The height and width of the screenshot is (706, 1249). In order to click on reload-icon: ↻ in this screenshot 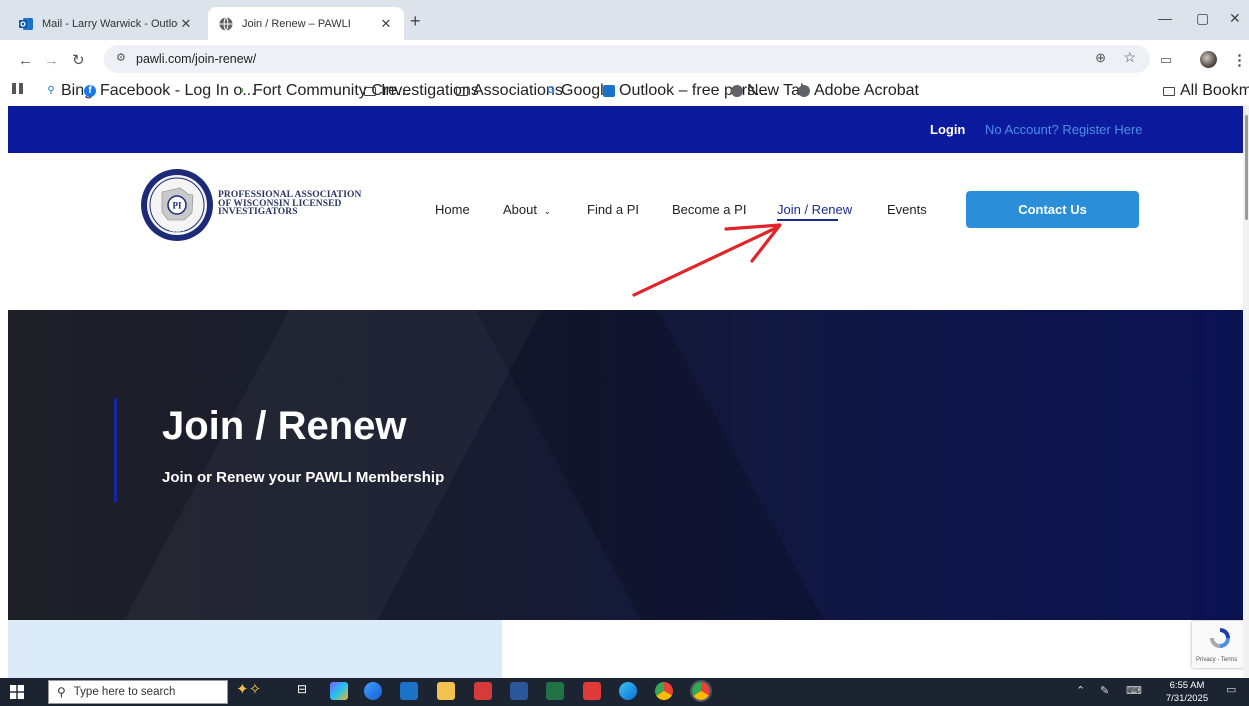, I will do `click(78, 60)`.